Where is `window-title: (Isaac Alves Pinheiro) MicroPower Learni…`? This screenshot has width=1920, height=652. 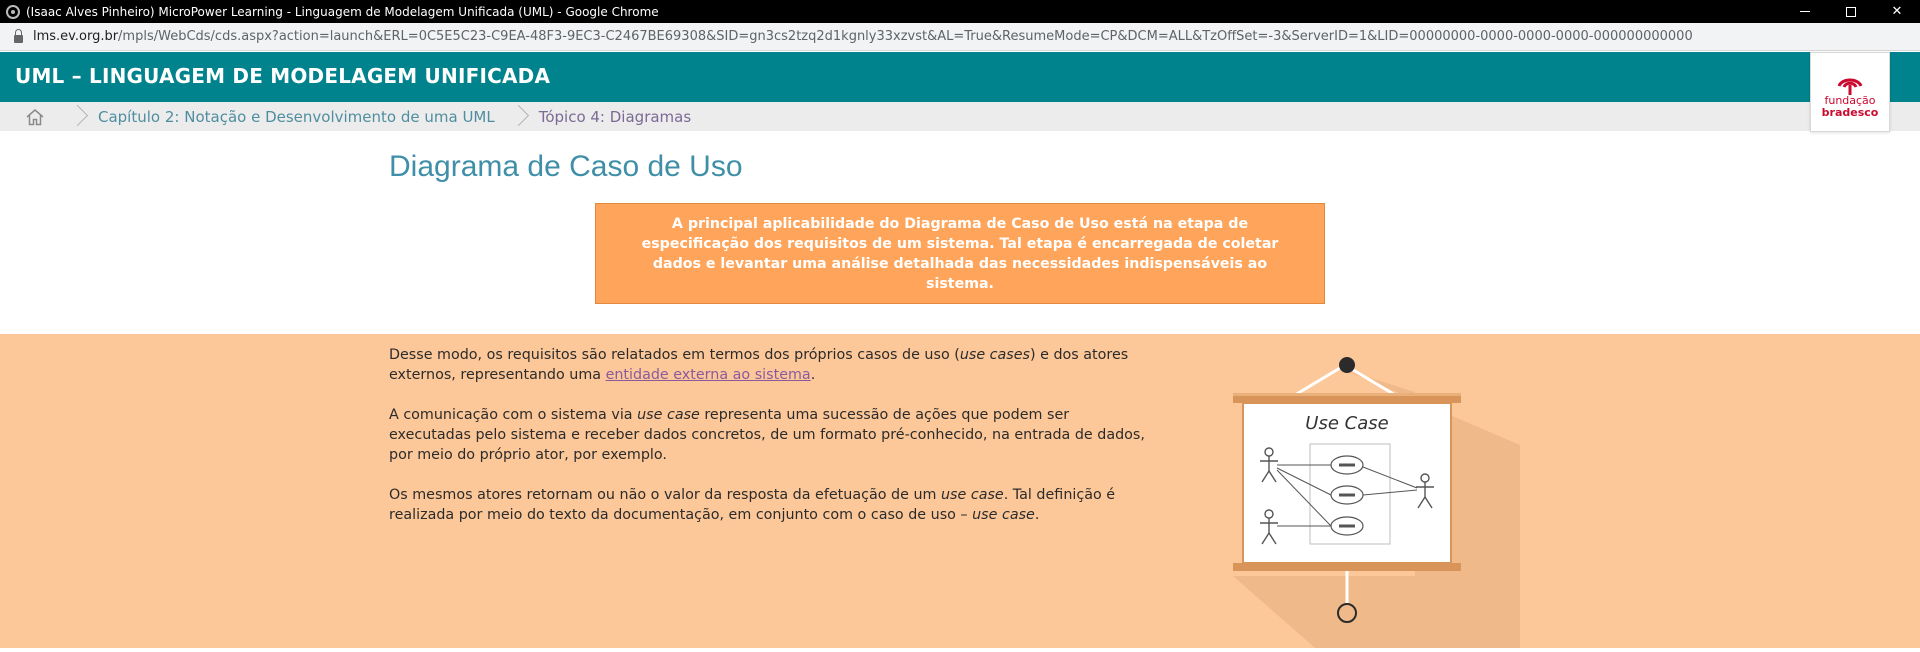
window-title: (Isaac Alves Pinheiro) MicroPower Learni… is located at coordinates (342, 11).